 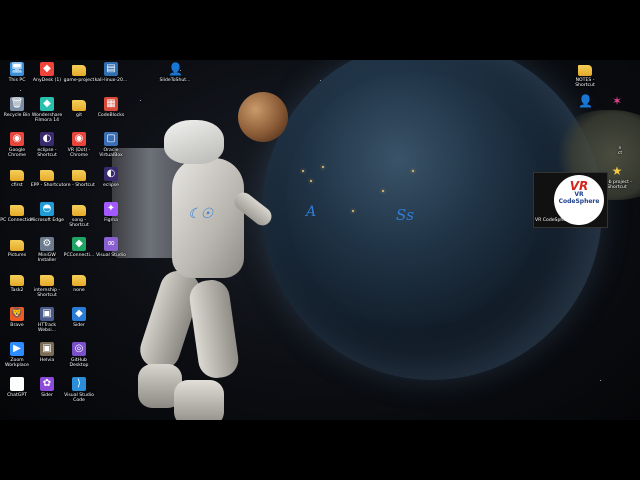 What do you see at coordinates (17, 69) in the screenshot?
I see `app-icon: 🖥` at bounding box center [17, 69].